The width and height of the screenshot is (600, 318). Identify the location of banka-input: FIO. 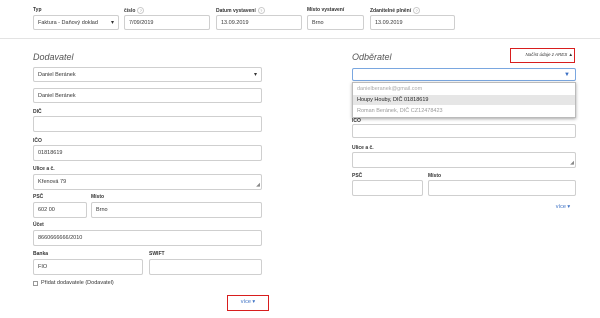
(88, 267).